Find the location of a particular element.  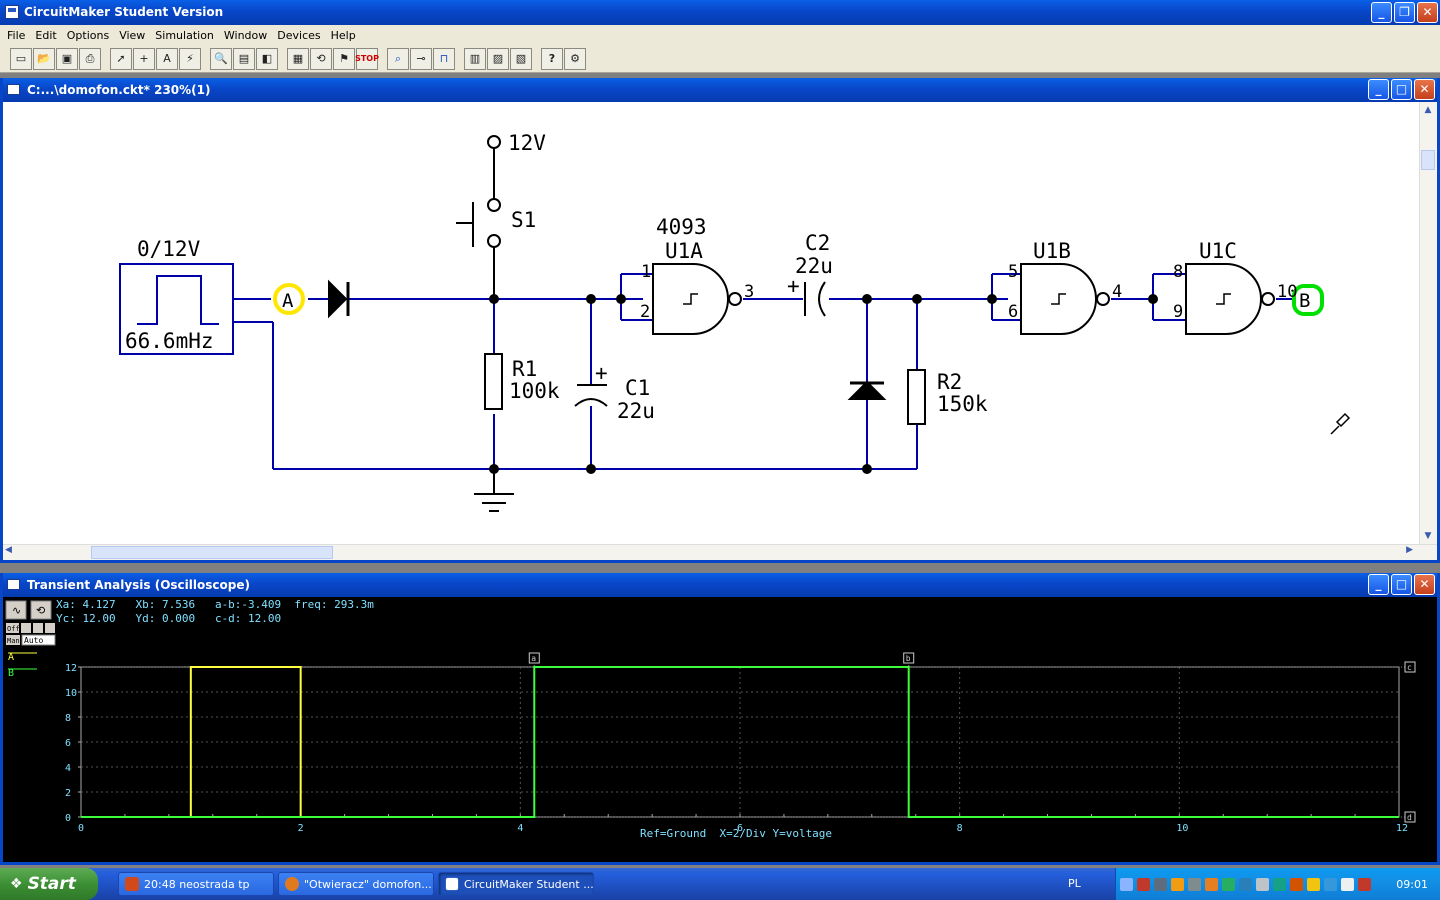

text-tool-icon: A is located at coordinates (167, 58).